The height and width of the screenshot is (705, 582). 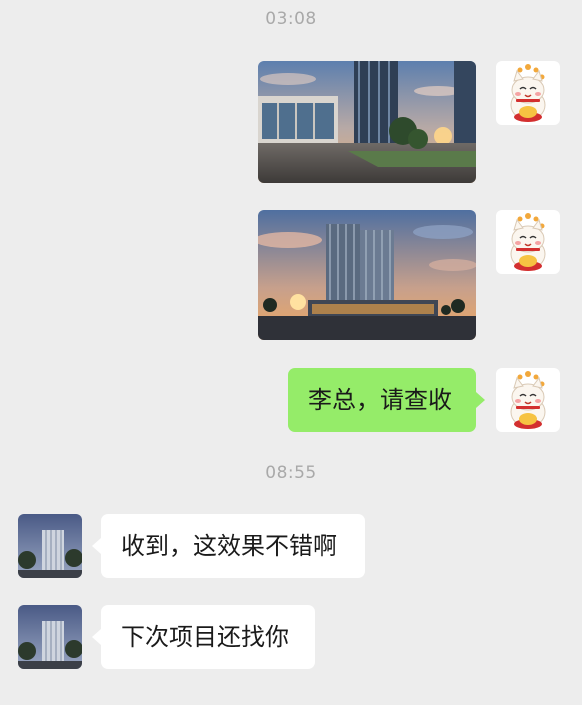 I want to click on received-message-bubble: 下次项目还找你, so click(x=208, y=637).